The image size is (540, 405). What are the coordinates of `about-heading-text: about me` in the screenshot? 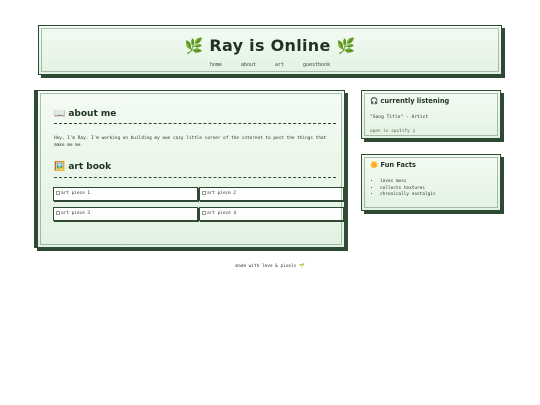 It's located at (92, 114).